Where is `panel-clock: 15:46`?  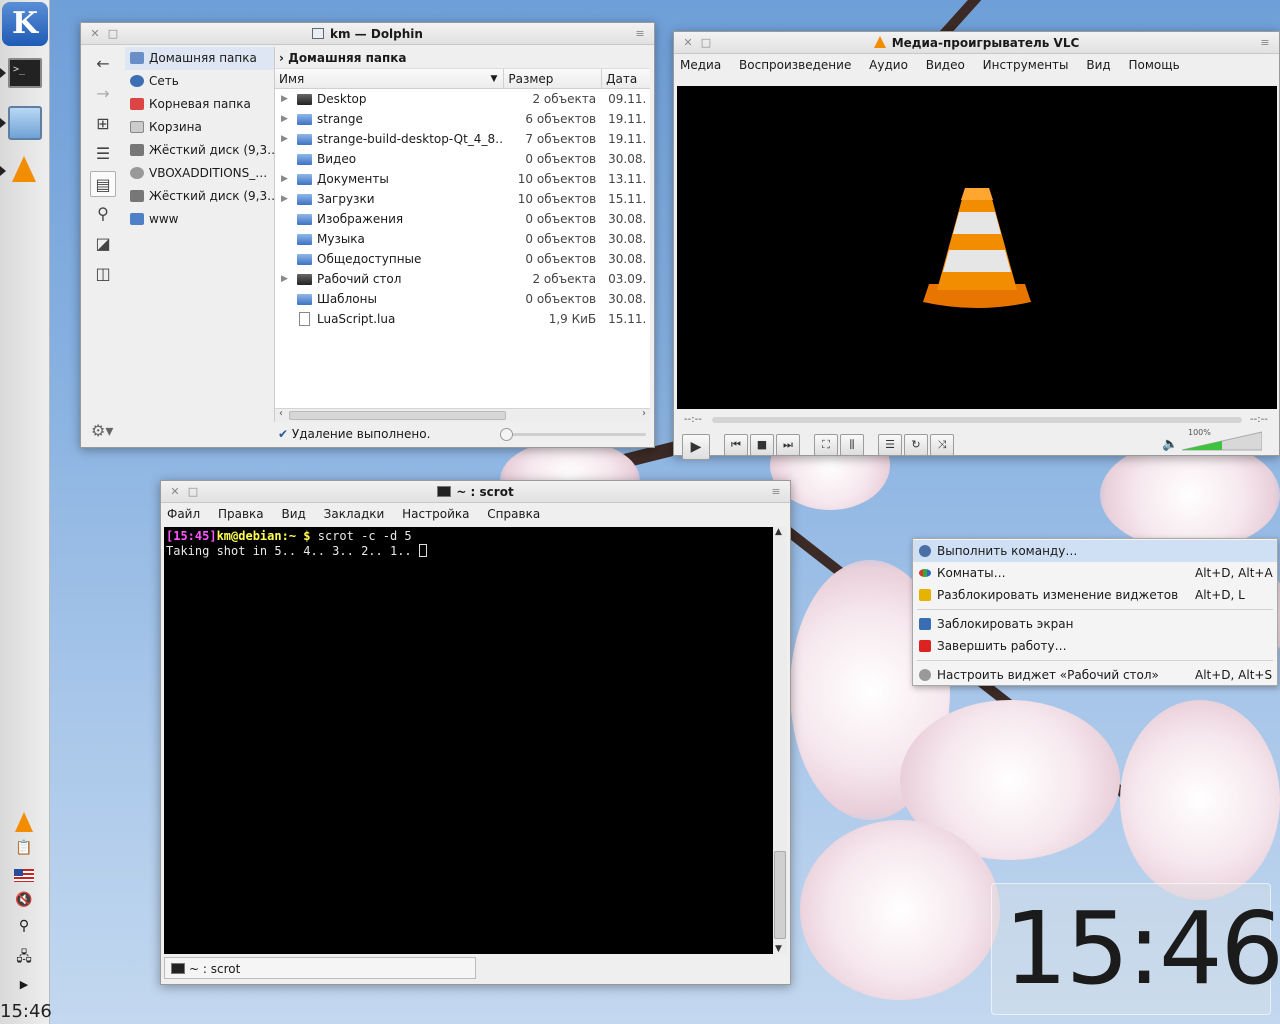 panel-clock: 15:46 is located at coordinates (26, 1011).